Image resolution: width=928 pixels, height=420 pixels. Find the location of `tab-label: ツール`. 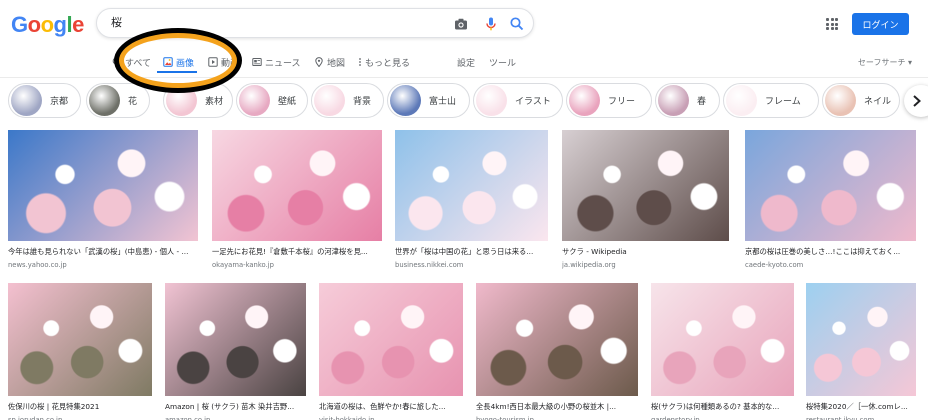

tab-label: ツール is located at coordinates (503, 63).